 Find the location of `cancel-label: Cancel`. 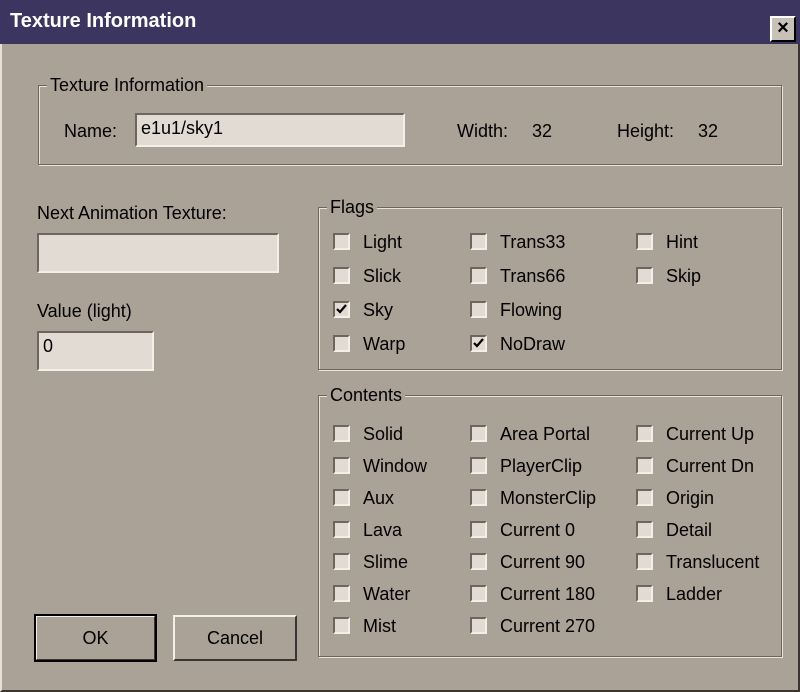

cancel-label: Cancel is located at coordinates (235, 638).